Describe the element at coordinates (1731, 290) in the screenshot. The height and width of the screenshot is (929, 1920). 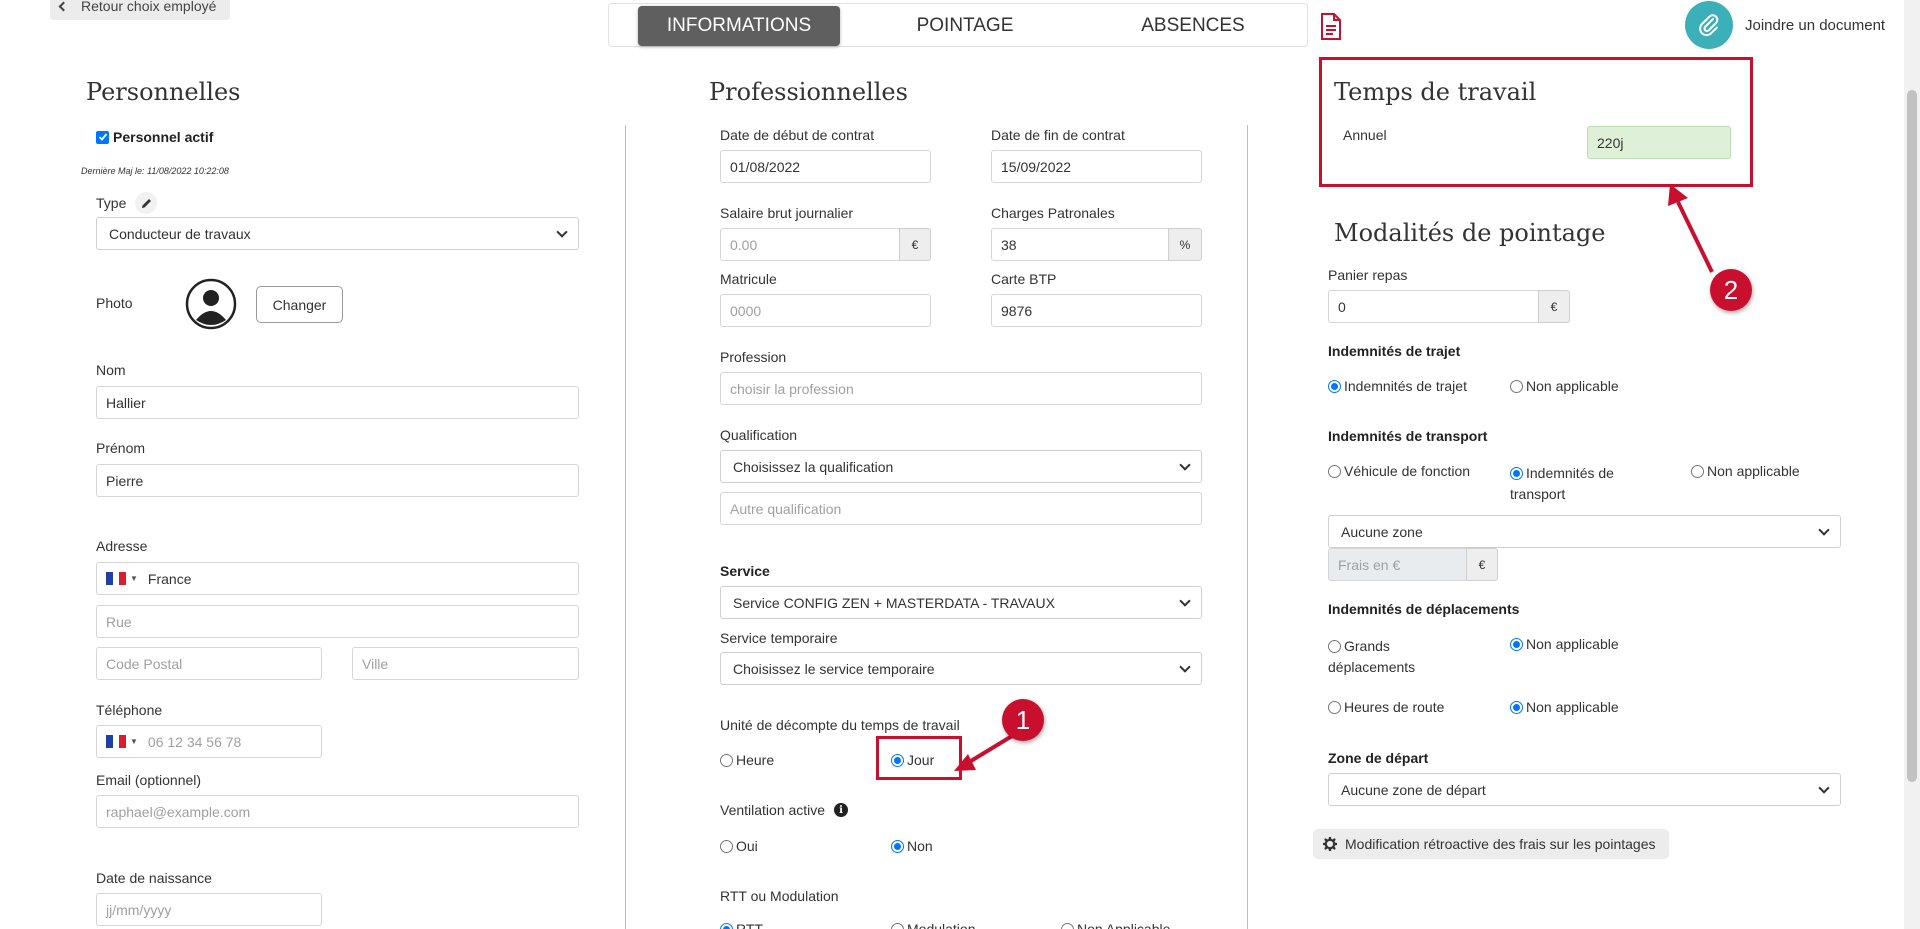
I see `annotation-marker-2: 2` at that location.